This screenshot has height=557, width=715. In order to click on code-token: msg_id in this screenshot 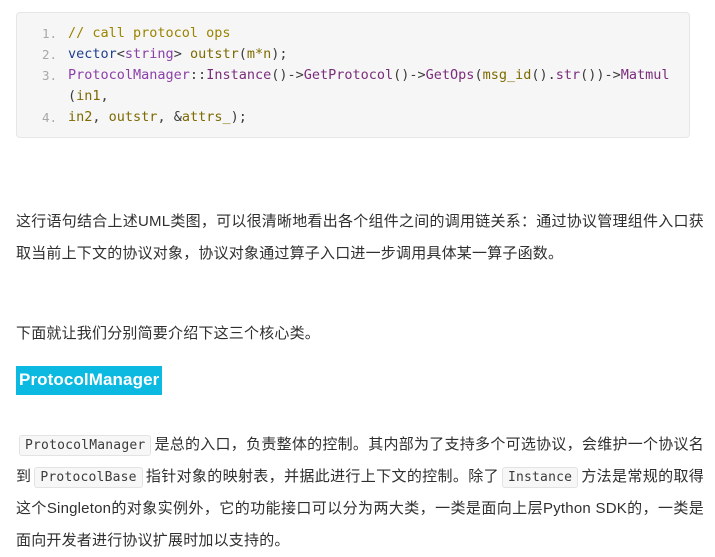, I will do `click(507, 75)`.